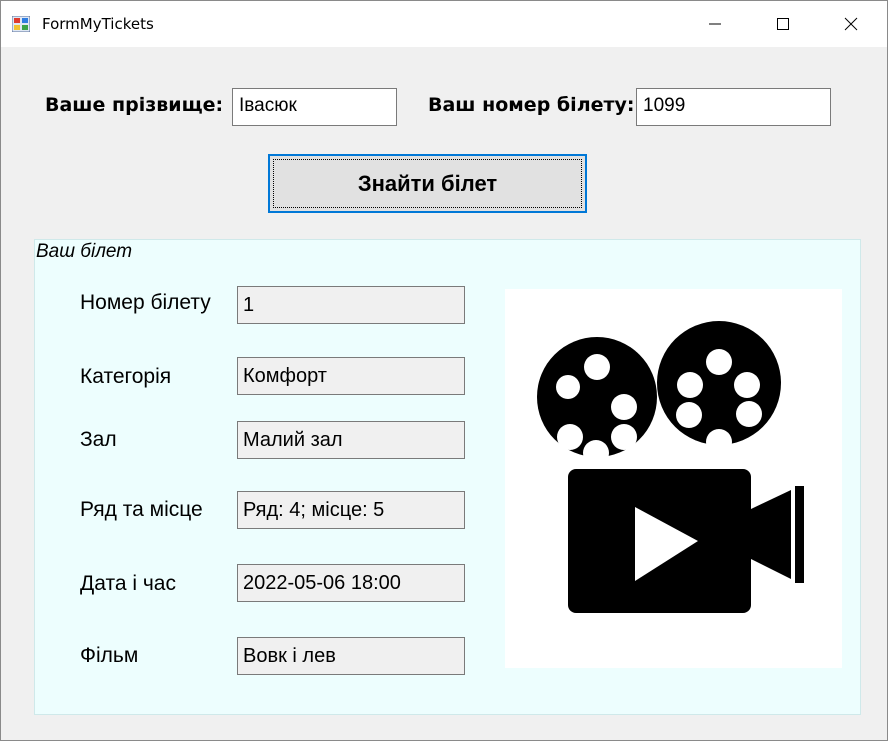  I want to click on maximize-icon, so click(783, 24).